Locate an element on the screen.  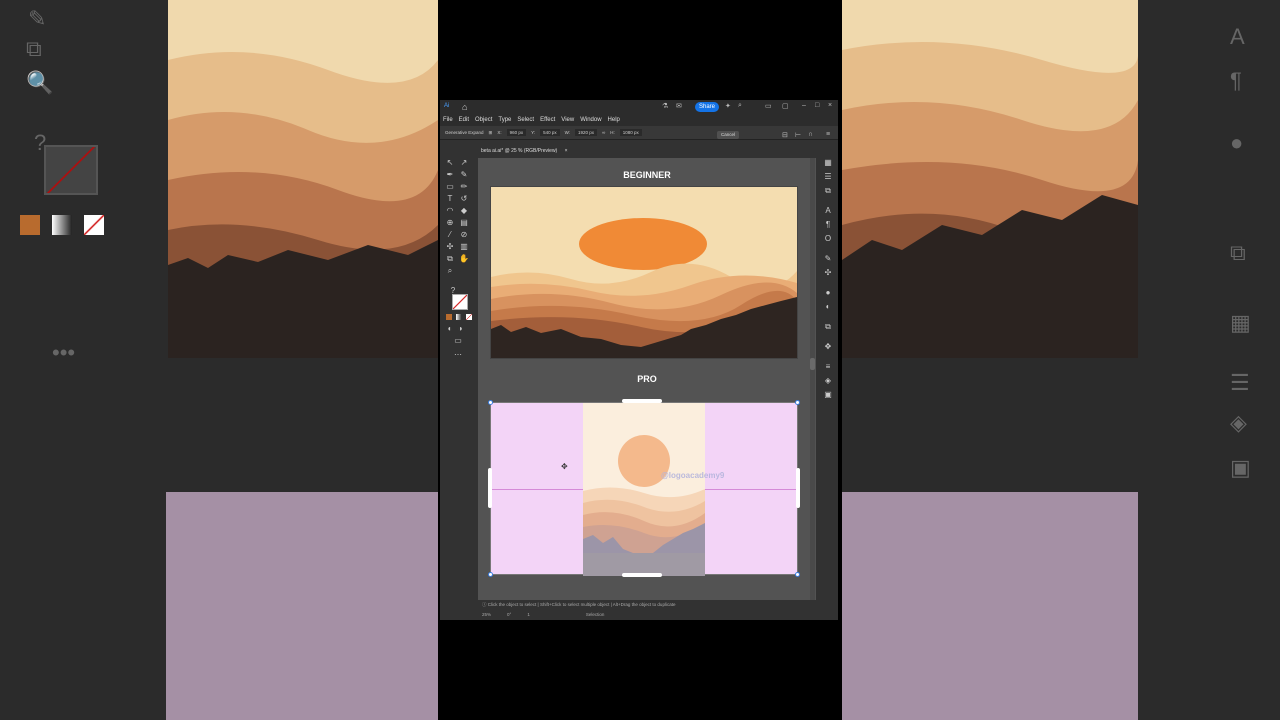
paragraph-panel-icon: ¶ is located at coordinates (828, 225).